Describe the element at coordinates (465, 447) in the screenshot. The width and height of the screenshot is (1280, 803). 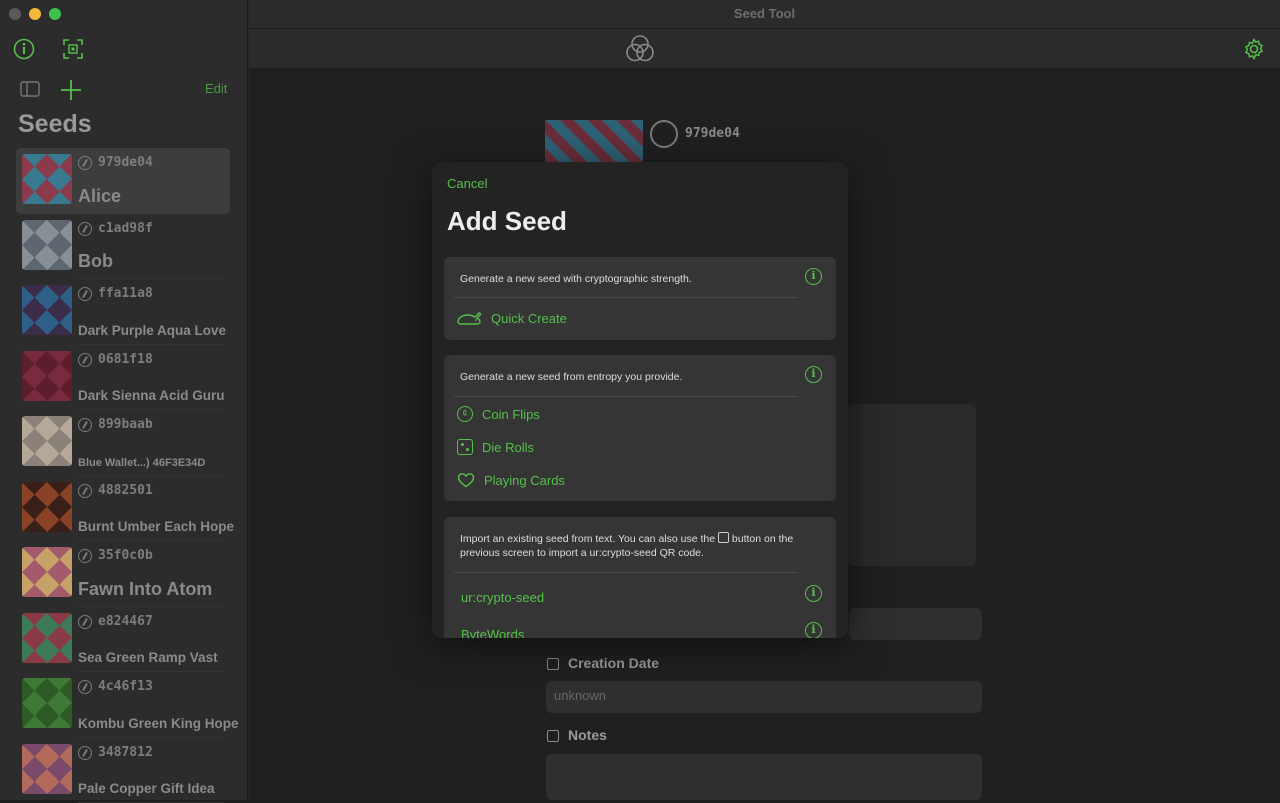
I see `die-icon` at that location.